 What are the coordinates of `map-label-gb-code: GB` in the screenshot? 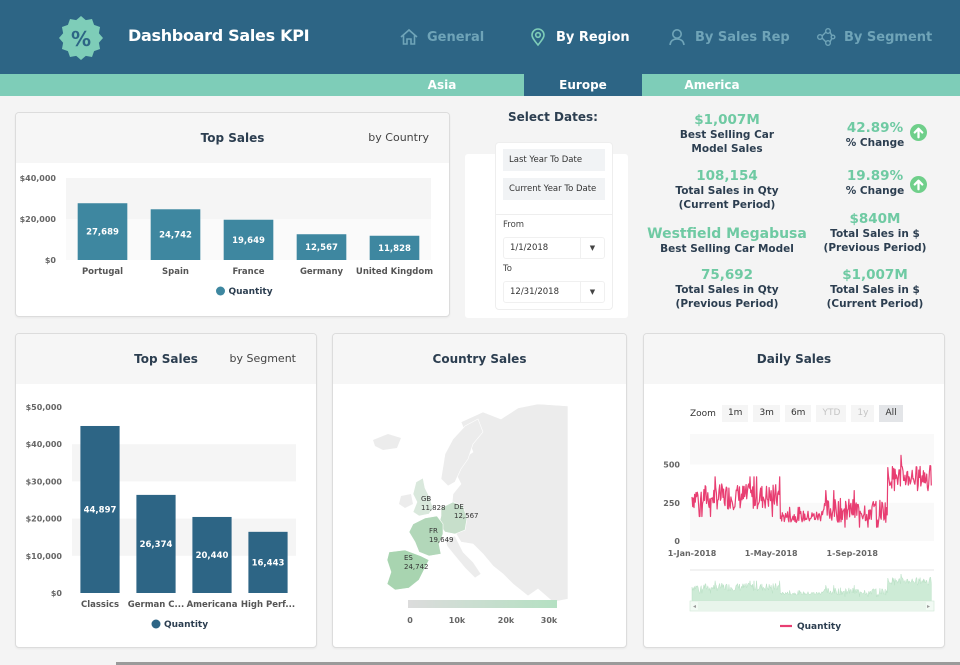 It's located at (426, 499).